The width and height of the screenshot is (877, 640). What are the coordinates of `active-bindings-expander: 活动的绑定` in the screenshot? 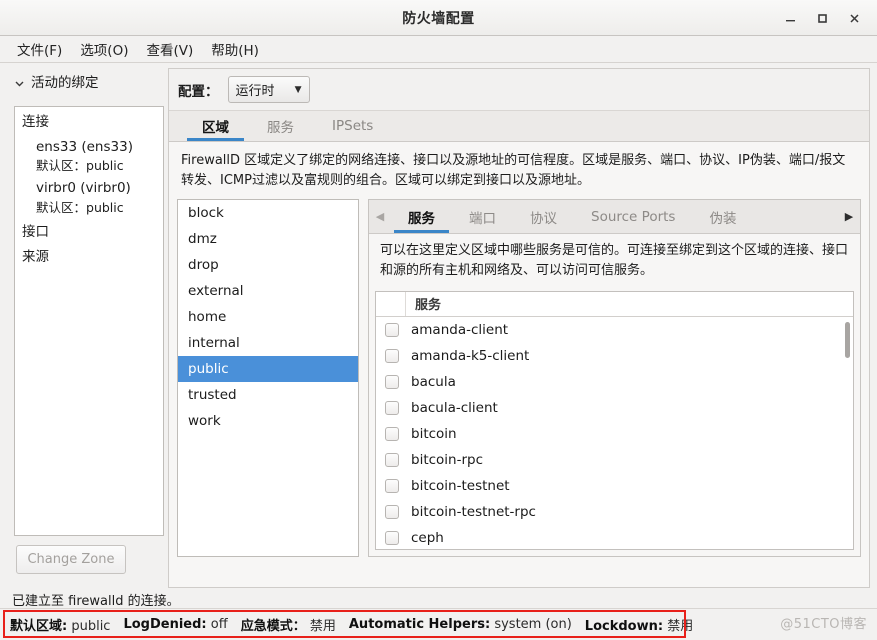 It's located at (85, 81).